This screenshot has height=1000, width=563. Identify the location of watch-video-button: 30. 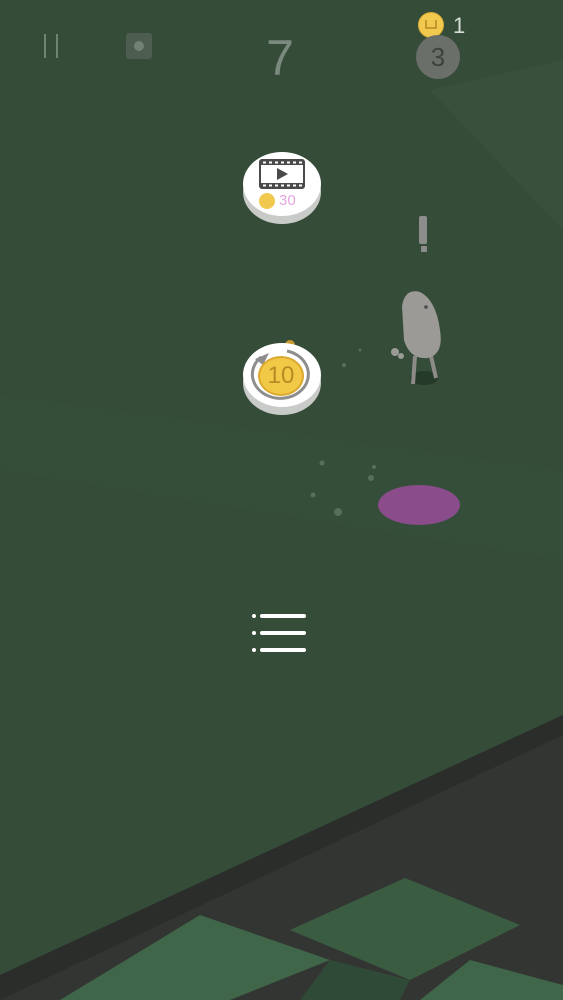
(282, 188).